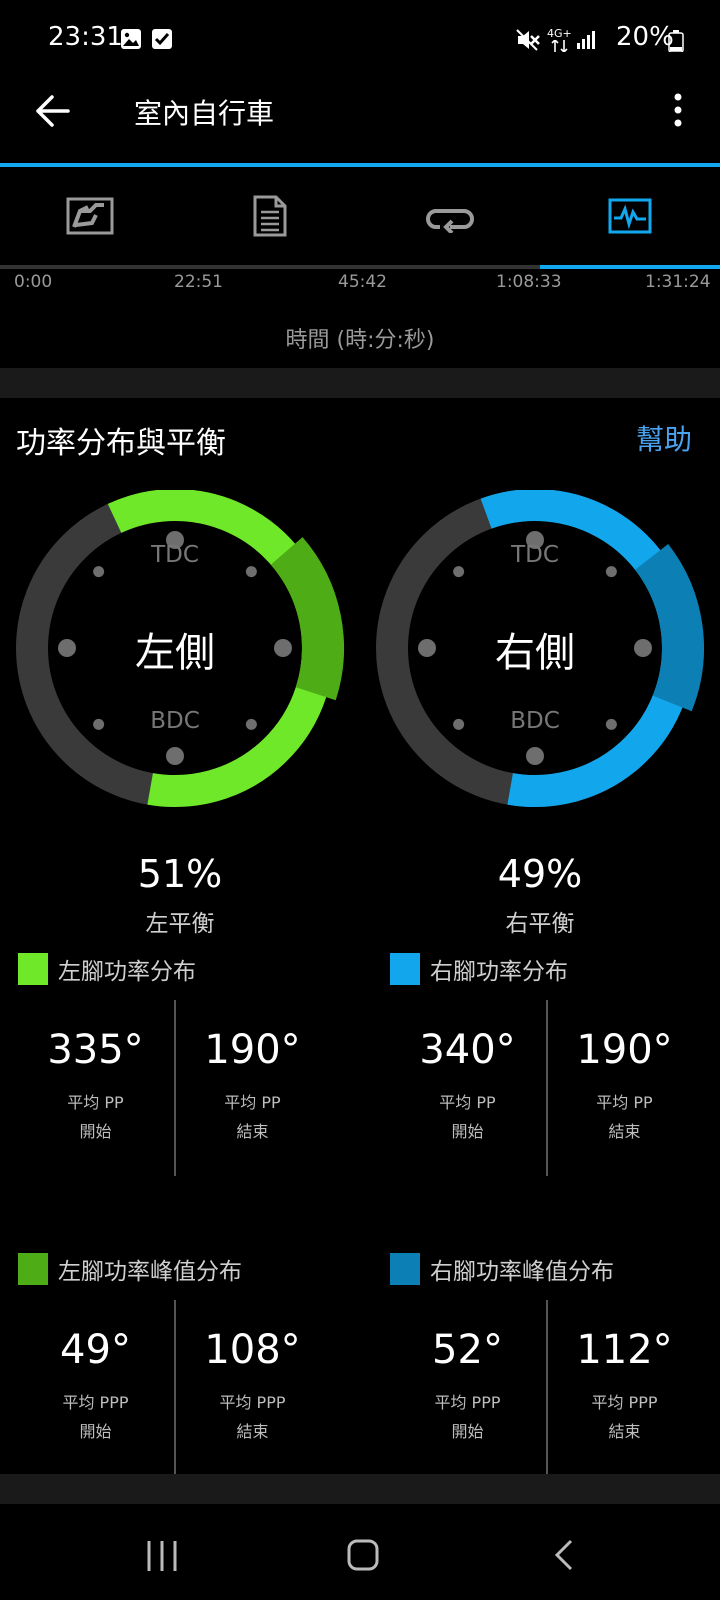 The width and height of the screenshot is (720, 1600). Describe the element at coordinates (252, 1050) in the screenshot. I see `left-pp-end-value: 190°` at that location.